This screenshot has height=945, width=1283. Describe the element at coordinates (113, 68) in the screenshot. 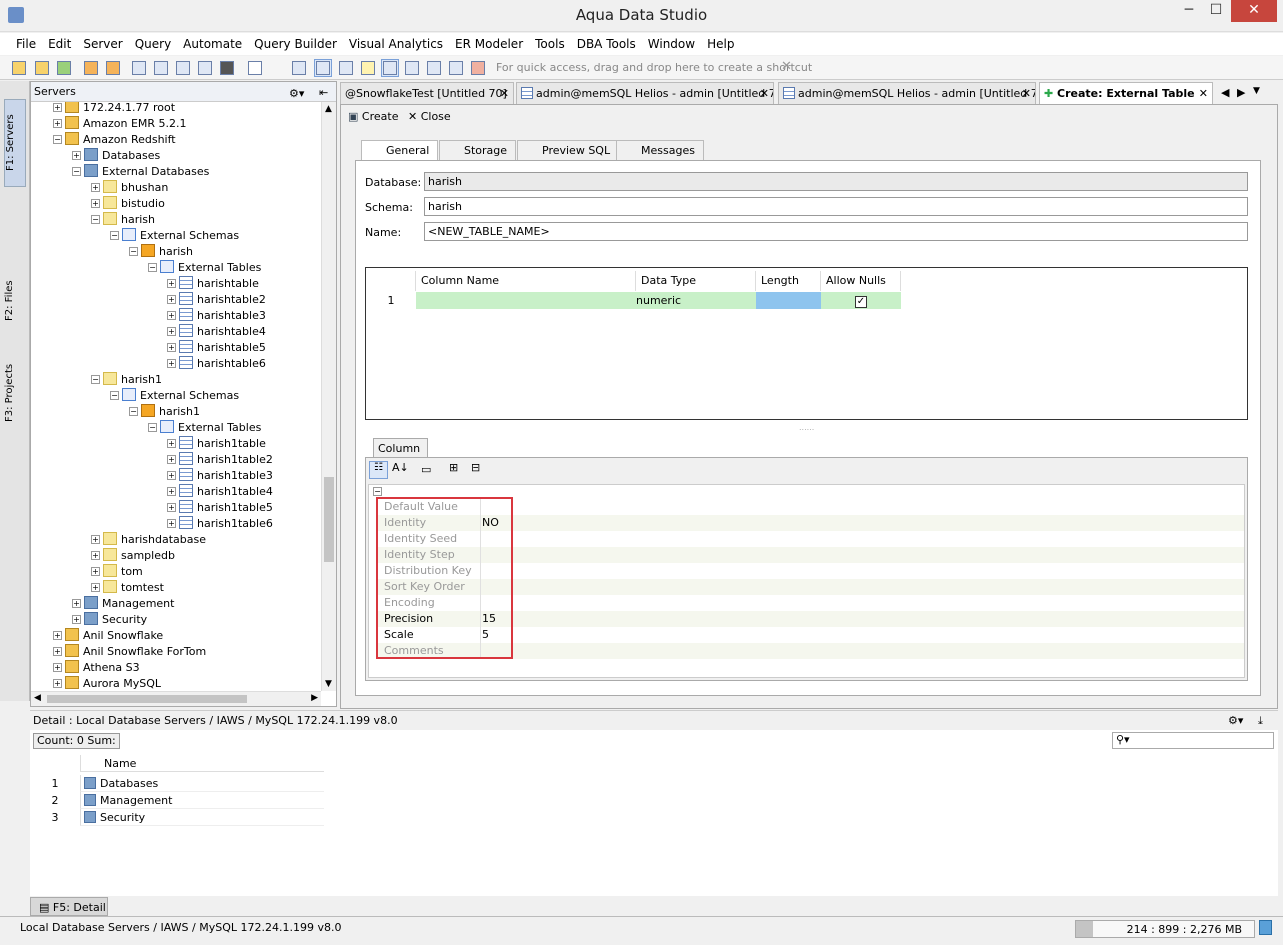

I see `query-window-icon` at that location.